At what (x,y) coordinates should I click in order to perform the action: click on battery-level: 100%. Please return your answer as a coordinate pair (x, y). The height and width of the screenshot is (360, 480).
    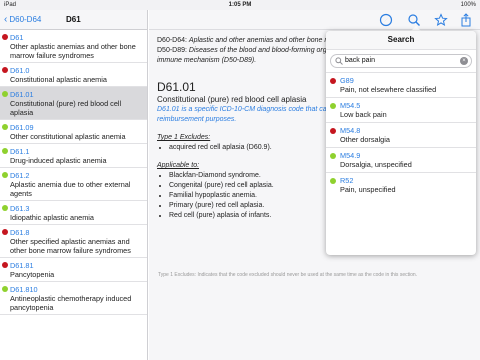
    Looking at the image, I should click on (468, 5).